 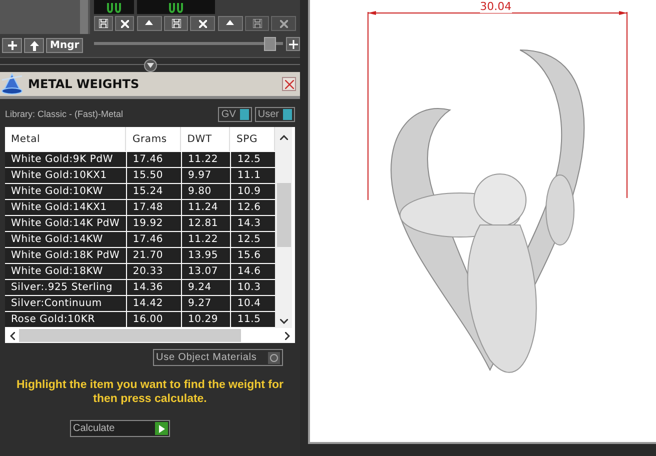 I want to click on table-cell: 10.4, so click(x=253, y=303).